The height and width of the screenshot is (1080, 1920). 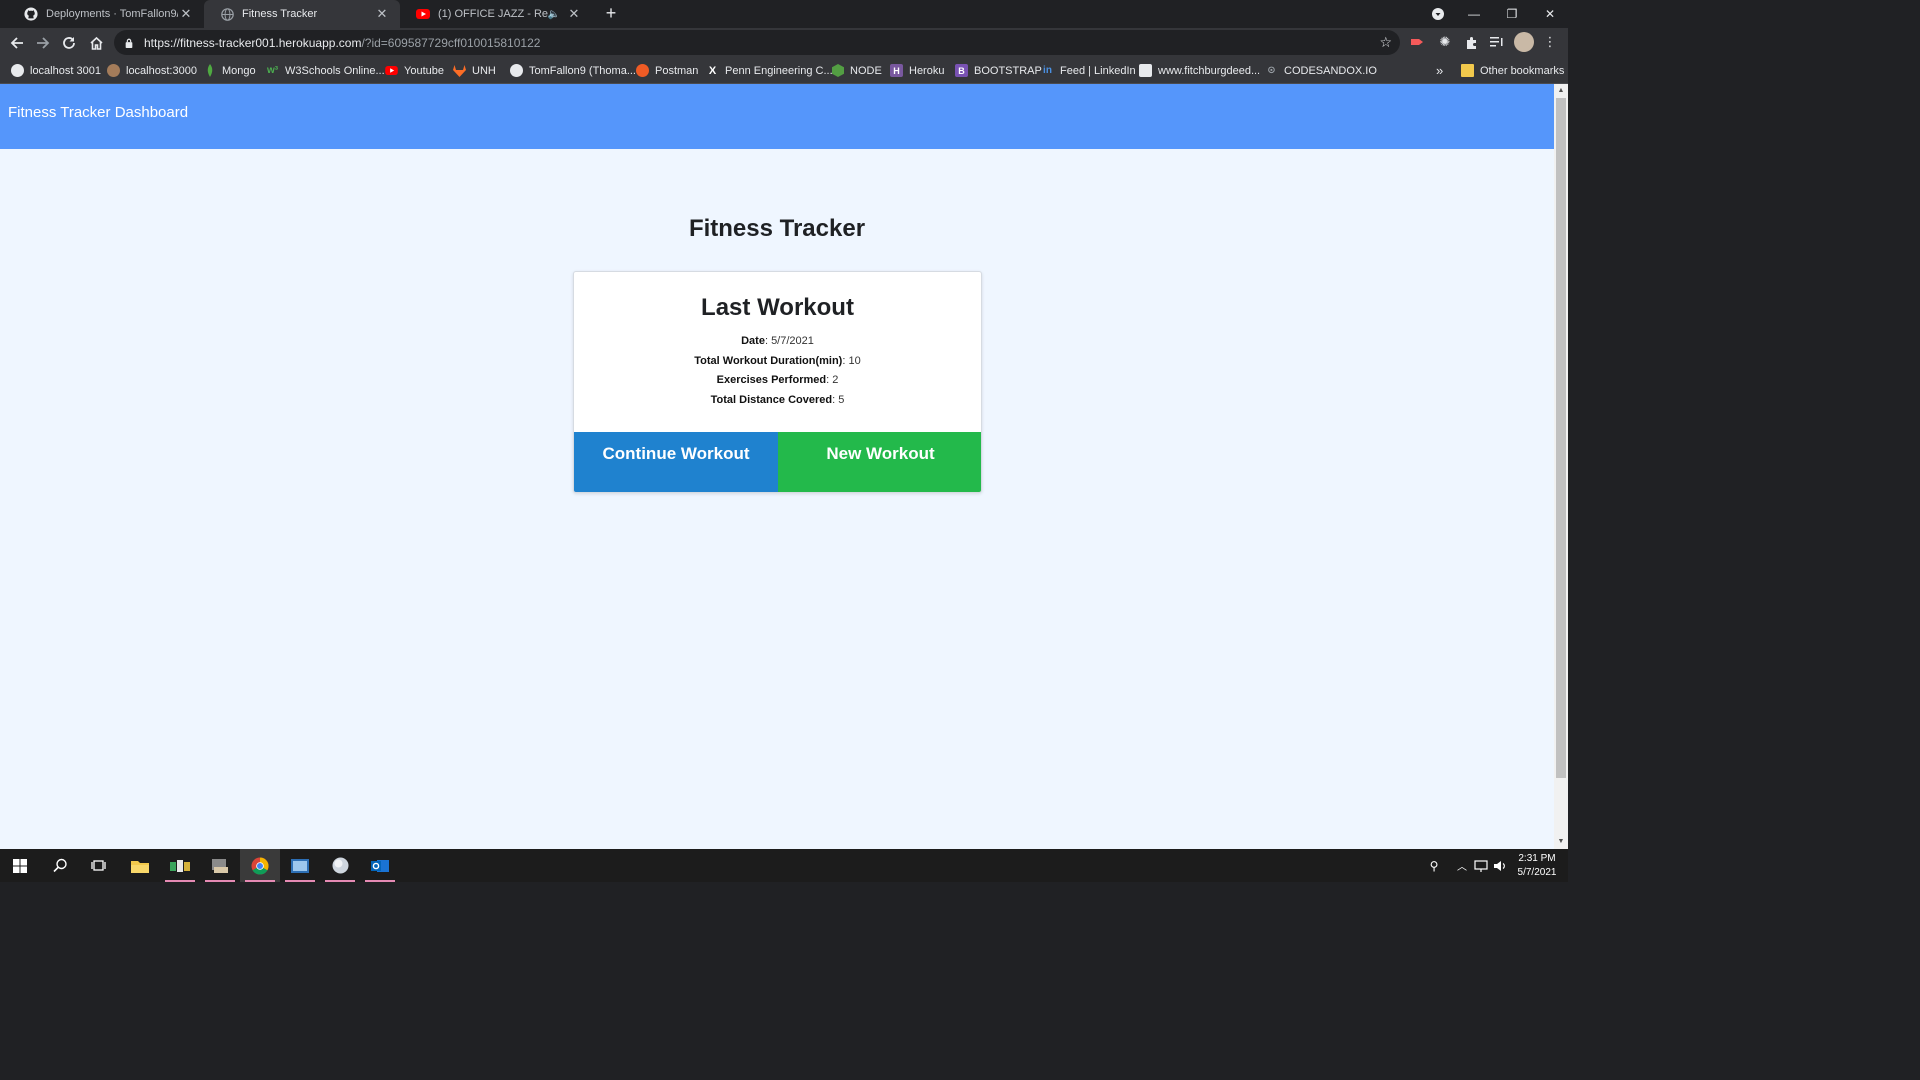 I want to click on tab-office-jazz: (1) OFFICE JAZZ - Relaxing C 🔈 ✕, so click(x=496, y=14).